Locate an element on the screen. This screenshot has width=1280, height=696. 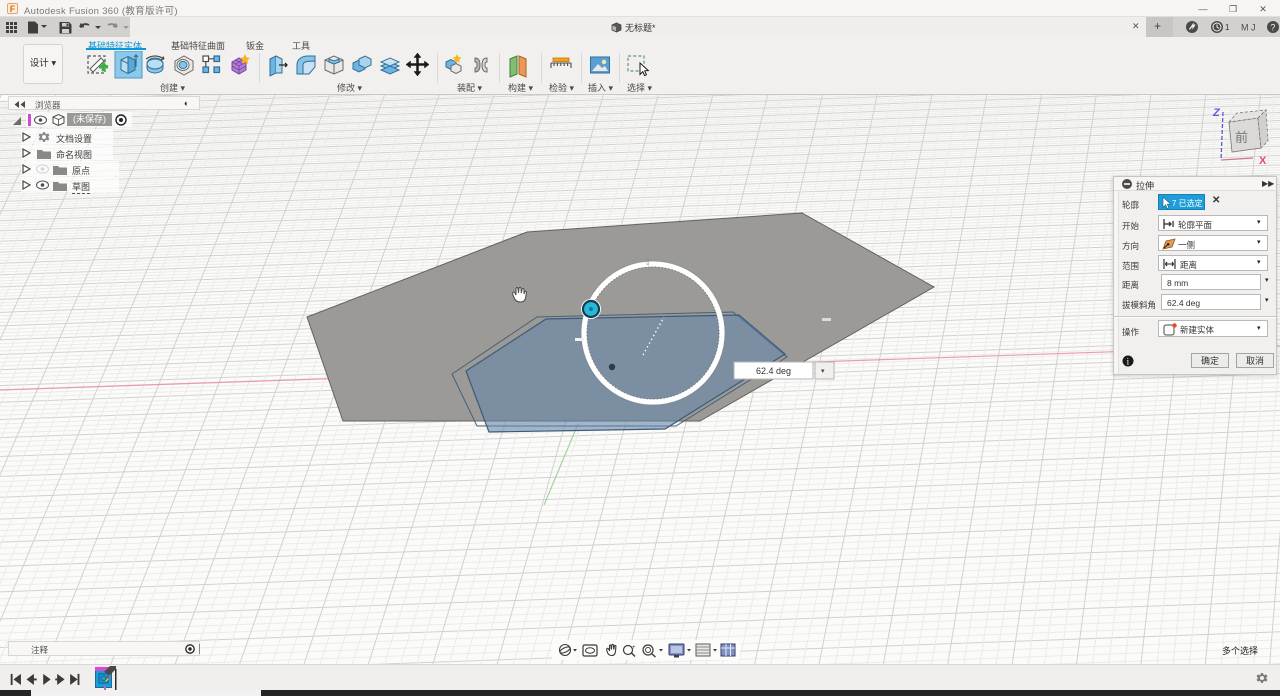
svg-text: 前 is located at coordinates (1241, 137).